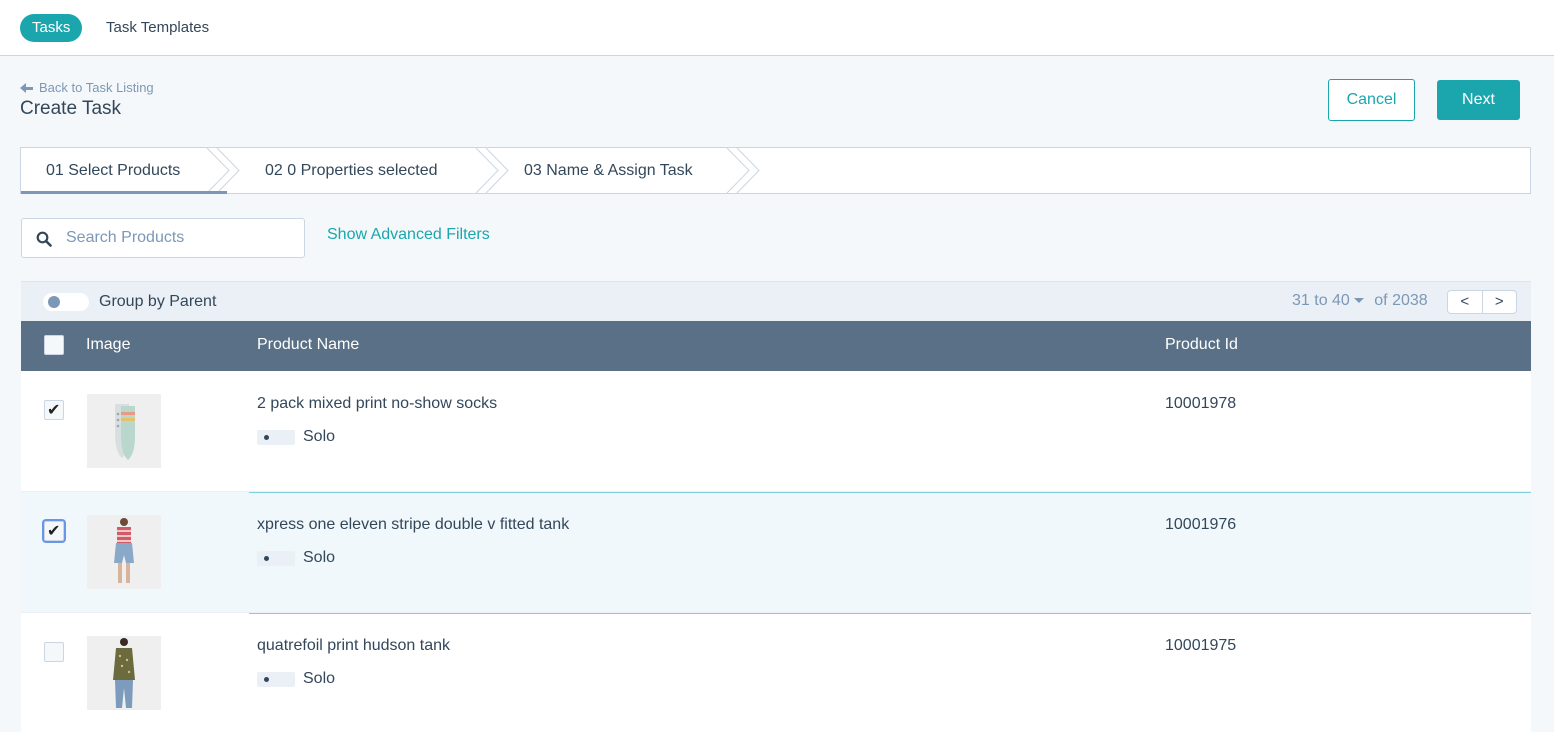  Describe the element at coordinates (776, 346) in the screenshot. I see `table-header: Image Product Name Product Id` at that location.